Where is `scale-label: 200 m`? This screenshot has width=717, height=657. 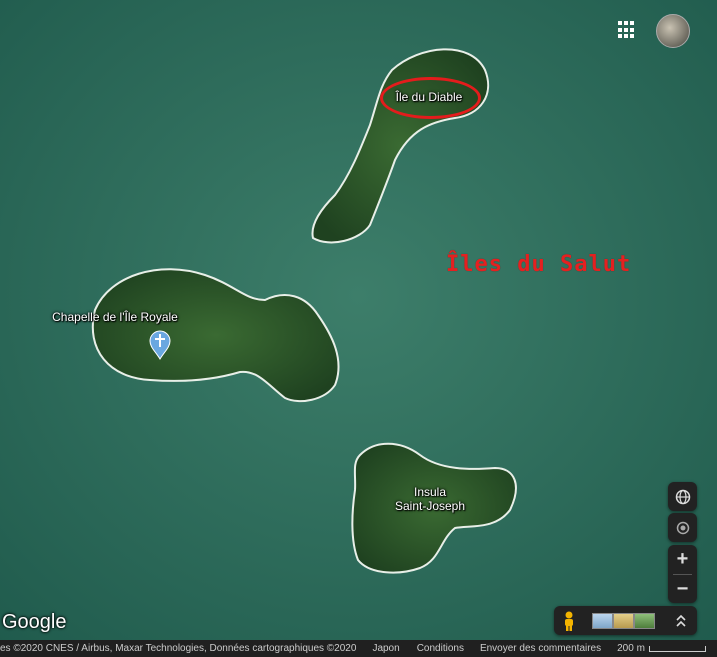 scale-label: 200 m is located at coordinates (631, 648).